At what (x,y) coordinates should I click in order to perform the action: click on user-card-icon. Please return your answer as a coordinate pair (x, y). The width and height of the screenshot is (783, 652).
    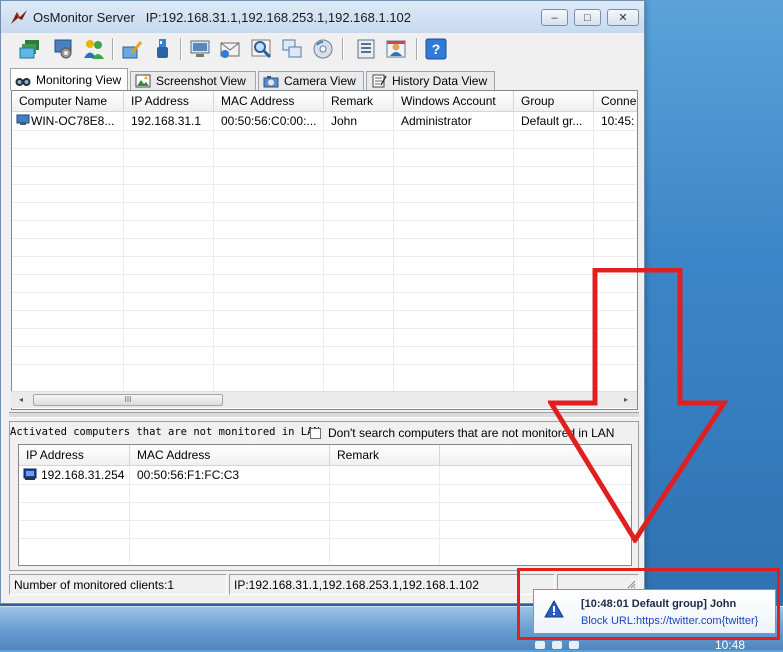
    Looking at the image, I should click on (396, 49).